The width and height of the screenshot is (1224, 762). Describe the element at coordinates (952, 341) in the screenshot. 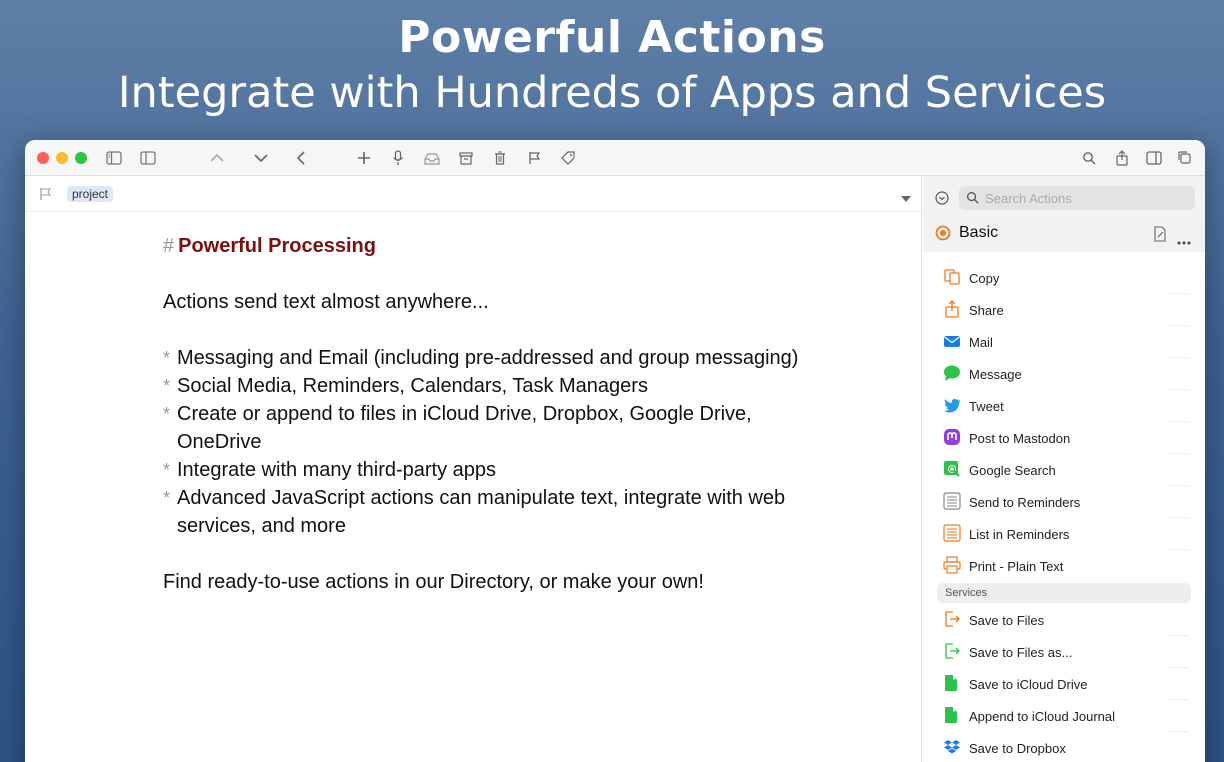

I see `mail-icon` at that location.